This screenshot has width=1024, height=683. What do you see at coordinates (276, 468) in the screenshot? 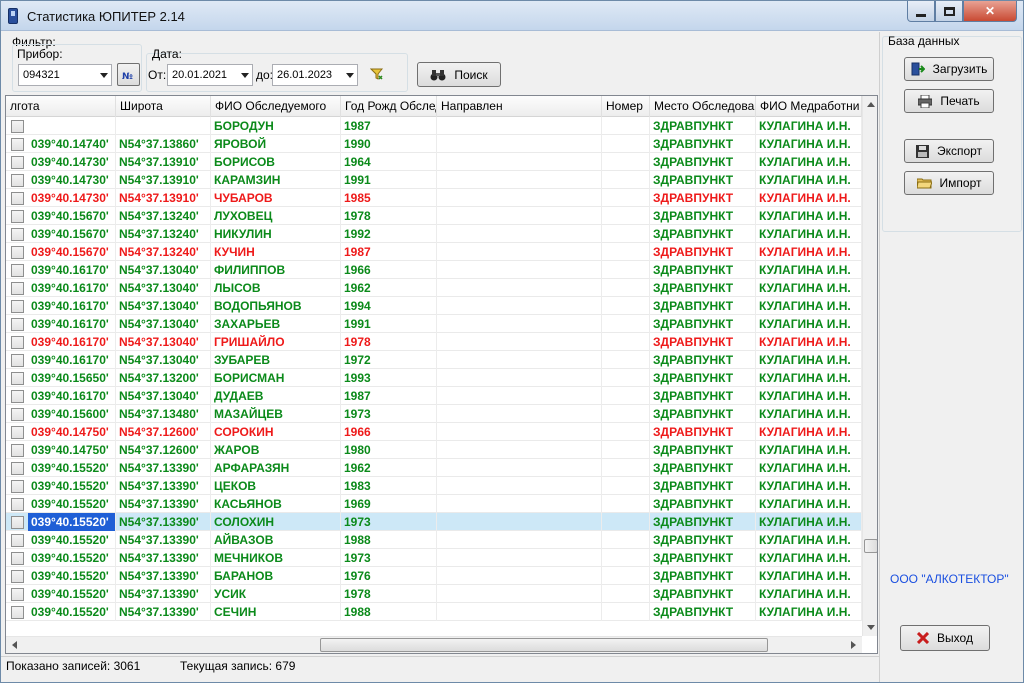
I see `cell-name: АРФАРАЗЯН` at bounding box center [276, 468].